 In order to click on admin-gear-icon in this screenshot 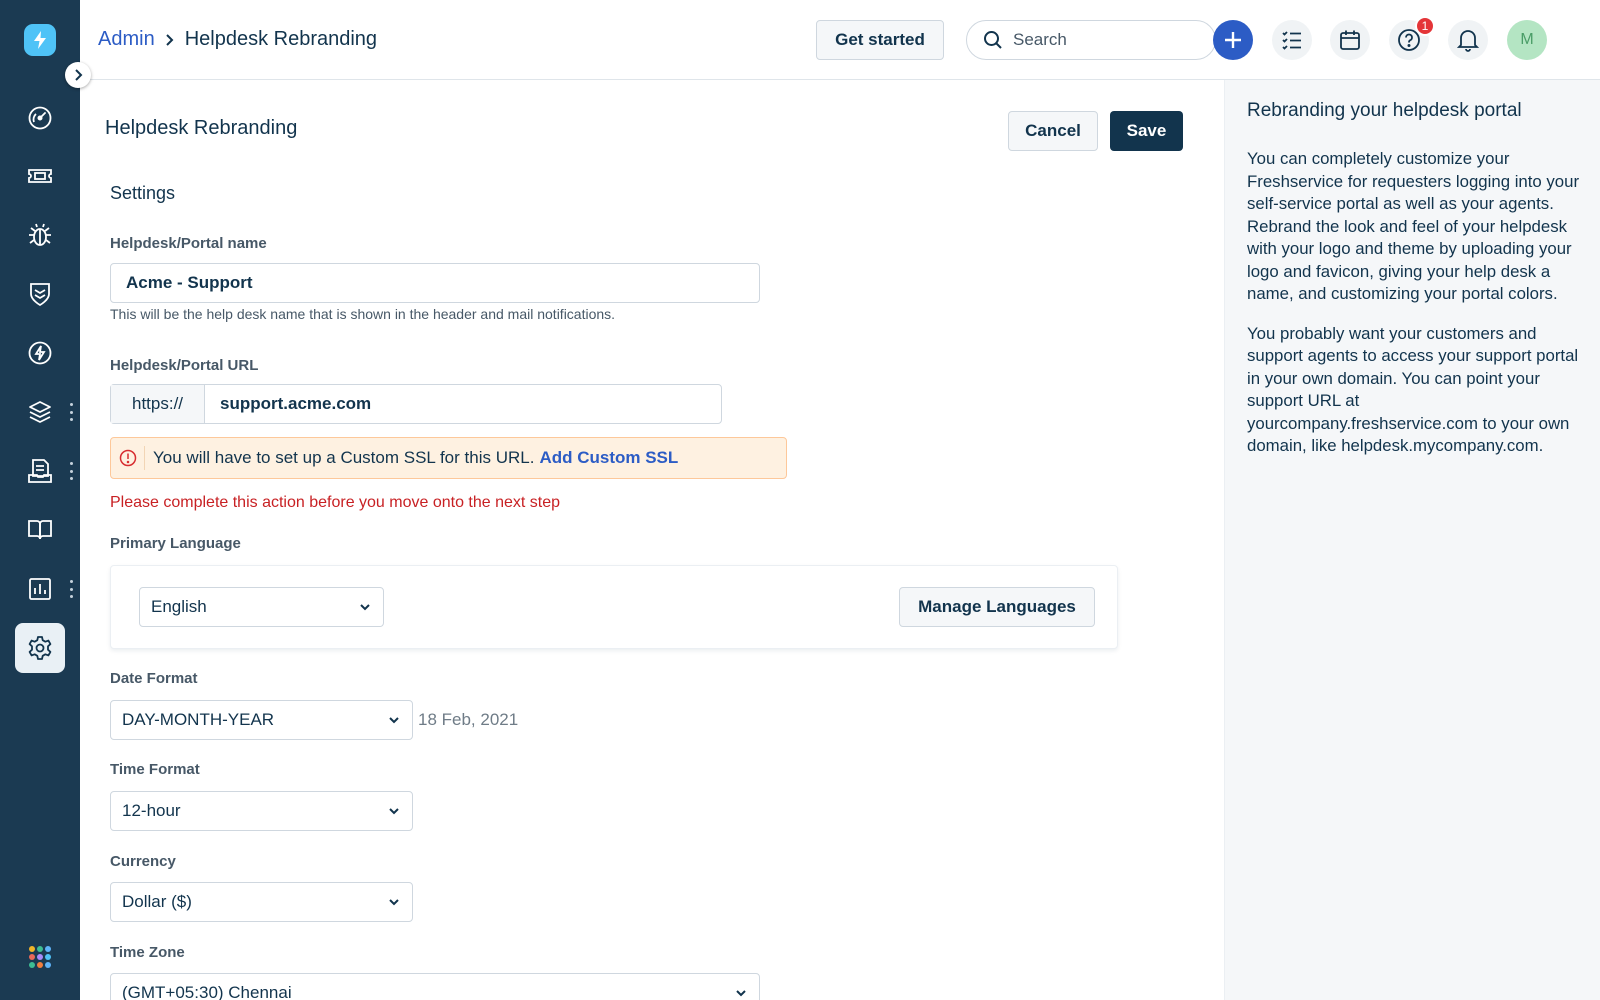, I will do `click(40, 648)`.